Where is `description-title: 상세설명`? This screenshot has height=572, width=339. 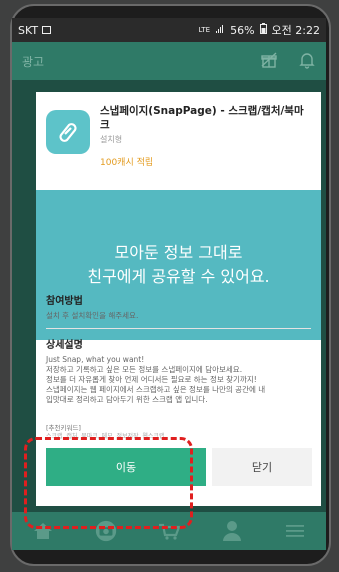 description-title: 상세설명 is located at coordinates (64, 345).